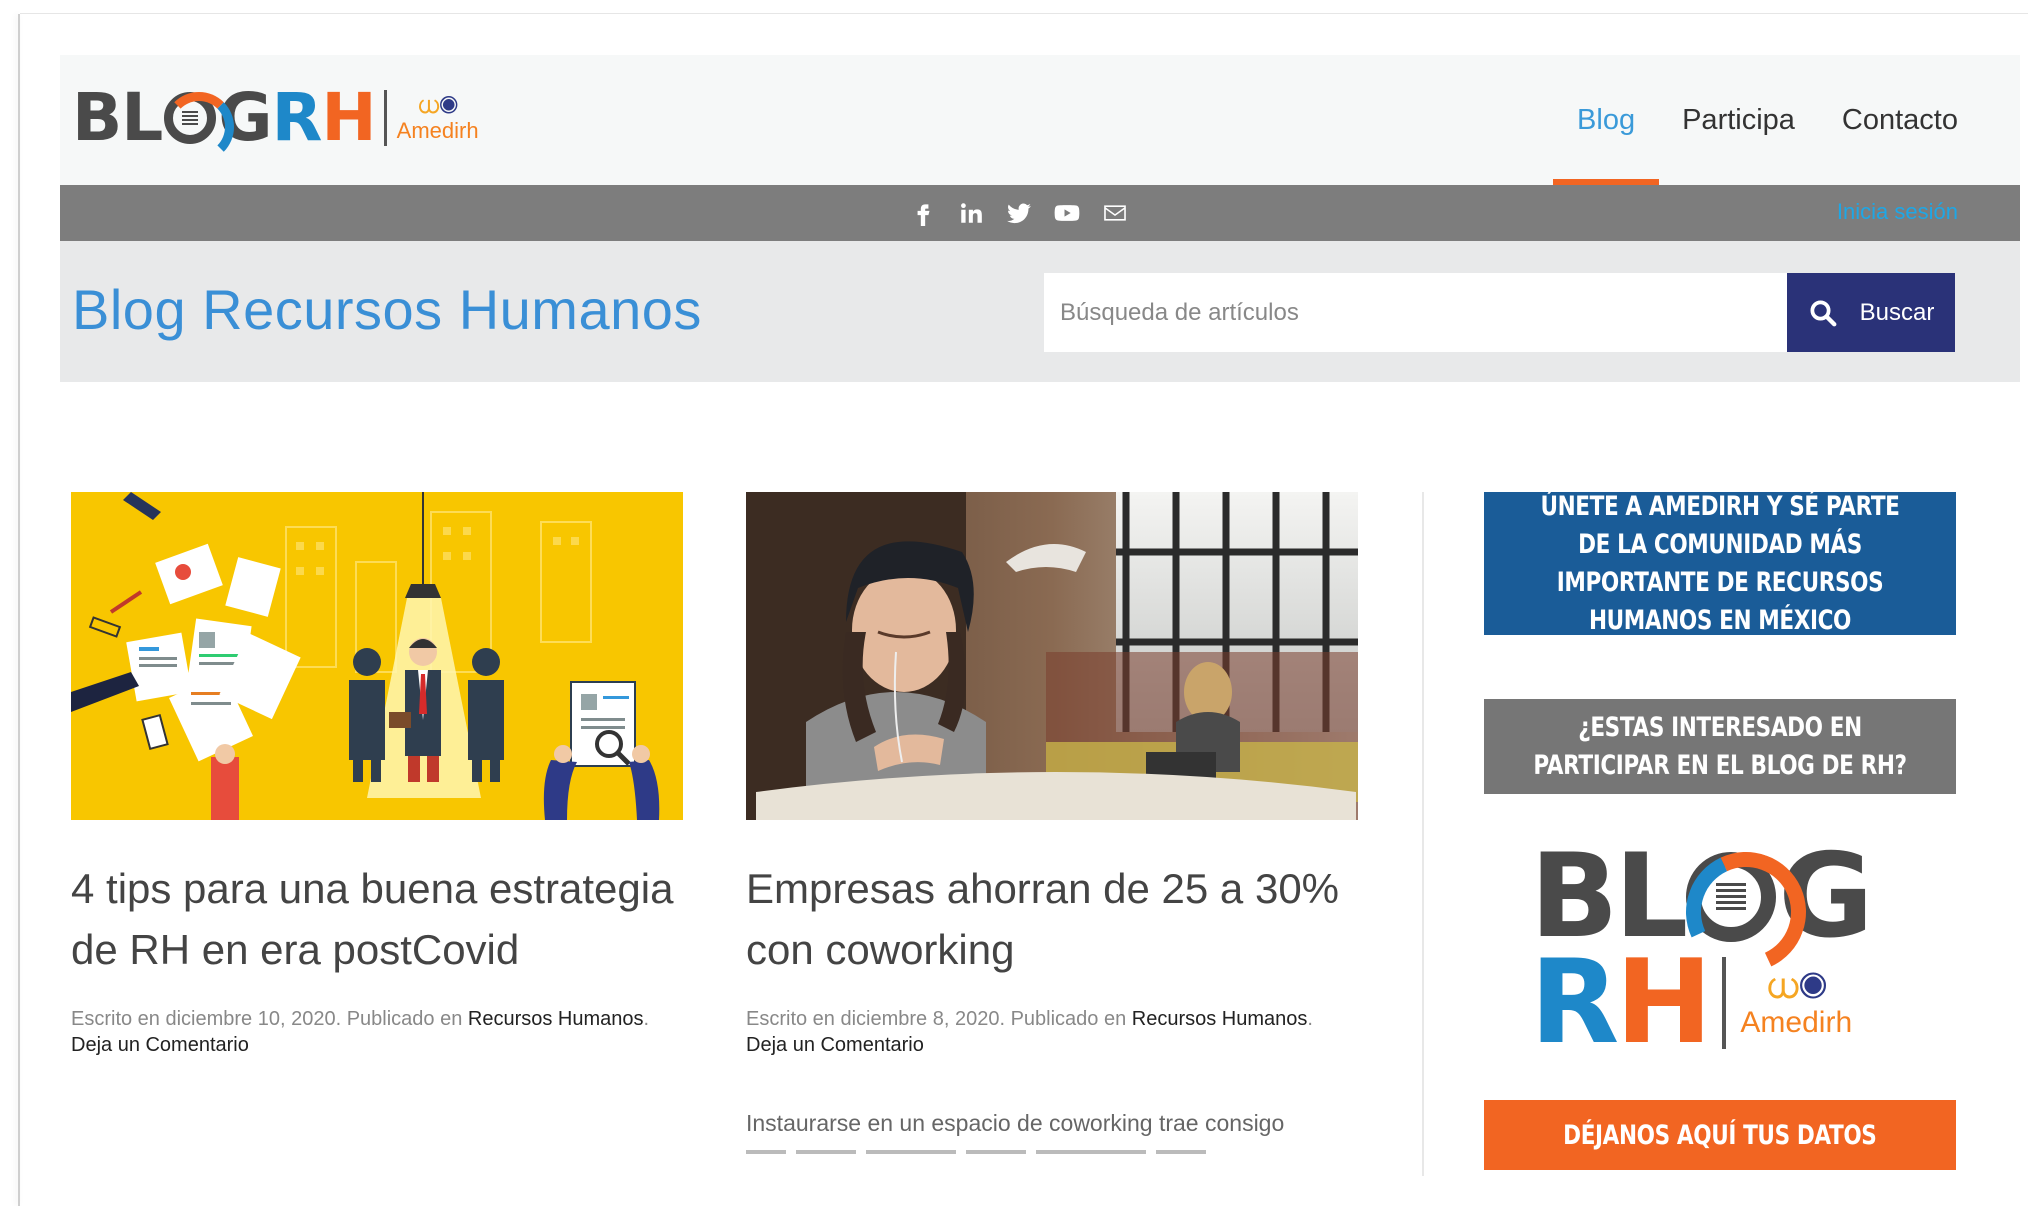 This screenshot has width=2028, height=1206. Describe the element at coordinates (1738, 120) in the screenshot. I see `nav-participa: Participa` at that location.